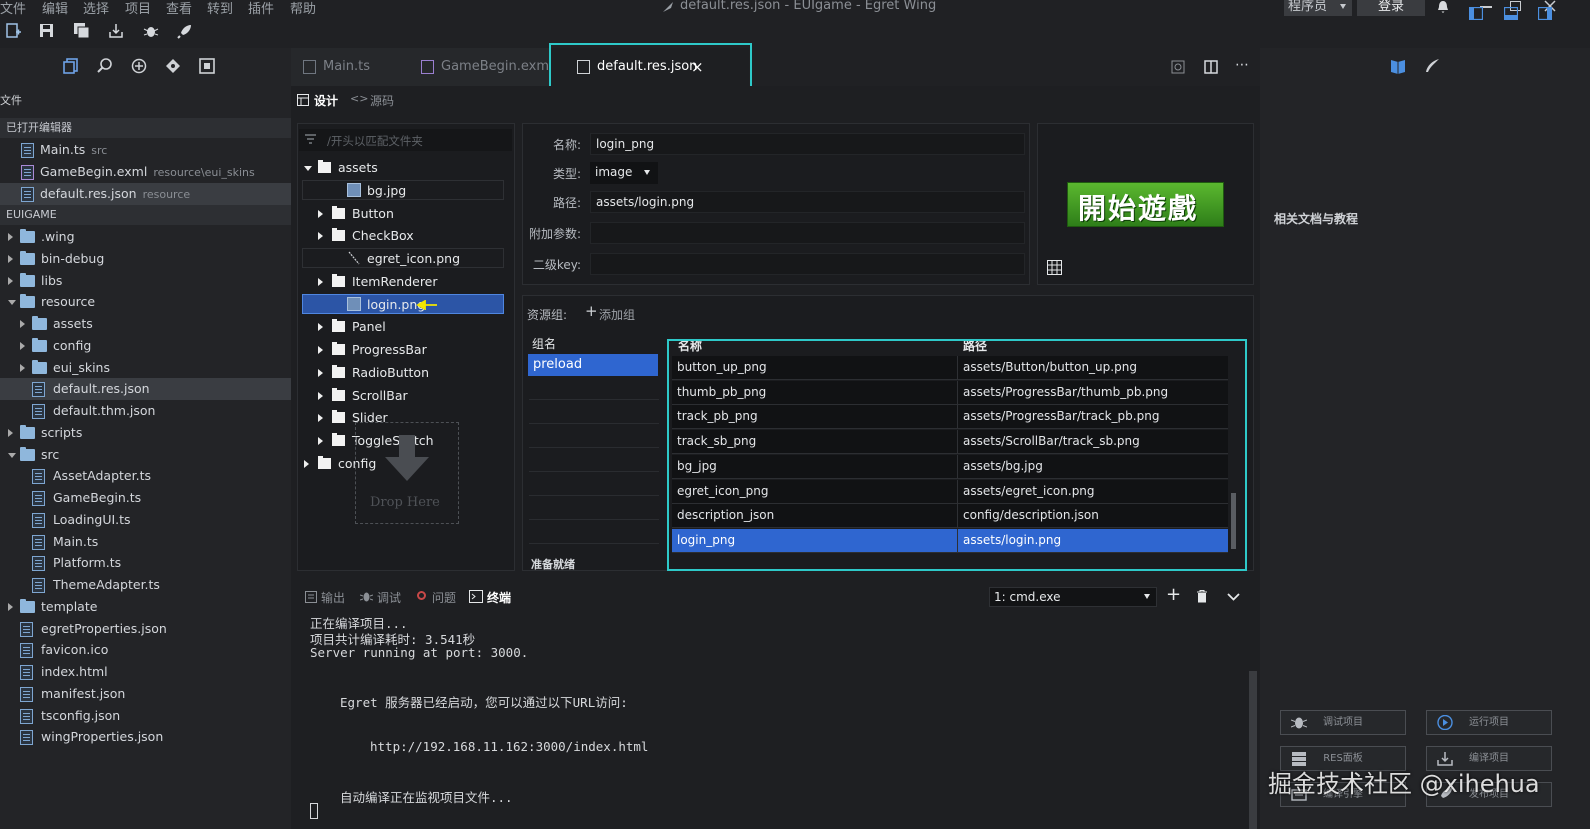 The height and width of the screenshot is (829, 1590). What do you see at coordinates (593, 365) in the screenshot?
I see `group-preload: preload` at bounding box center [593, 365].